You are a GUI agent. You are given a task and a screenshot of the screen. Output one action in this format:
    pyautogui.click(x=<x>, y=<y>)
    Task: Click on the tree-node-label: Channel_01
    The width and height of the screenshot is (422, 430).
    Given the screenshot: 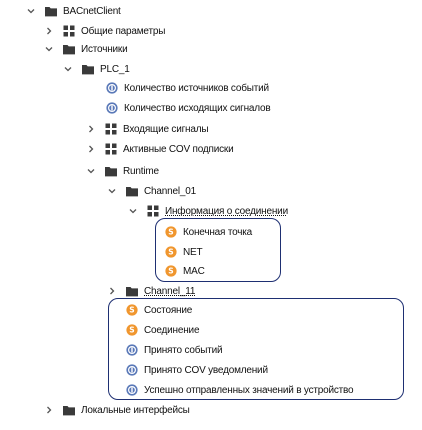 What is the action you would take?
    pyautogui.click(x=170, y=191)
    